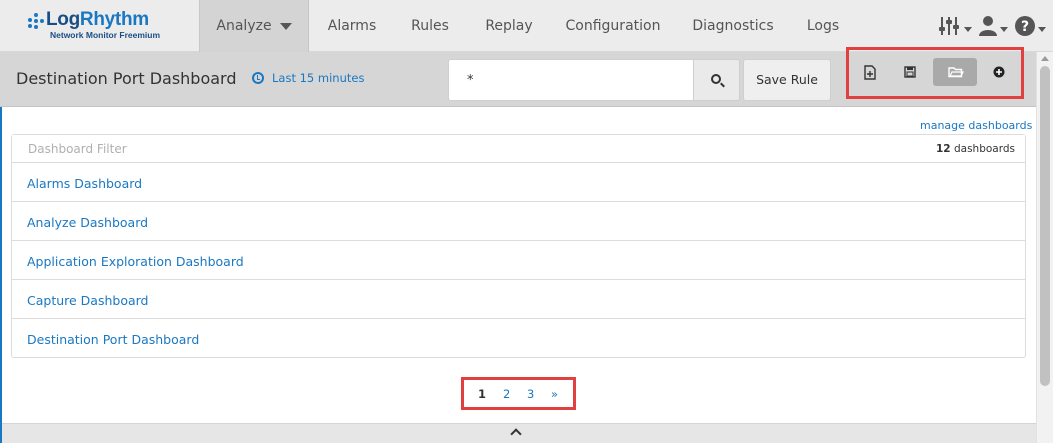 Image resolution: width=1053 pixels, height=443 pixels. I want to click on time-range-link: Last 15 minutes, so click(308, 79).